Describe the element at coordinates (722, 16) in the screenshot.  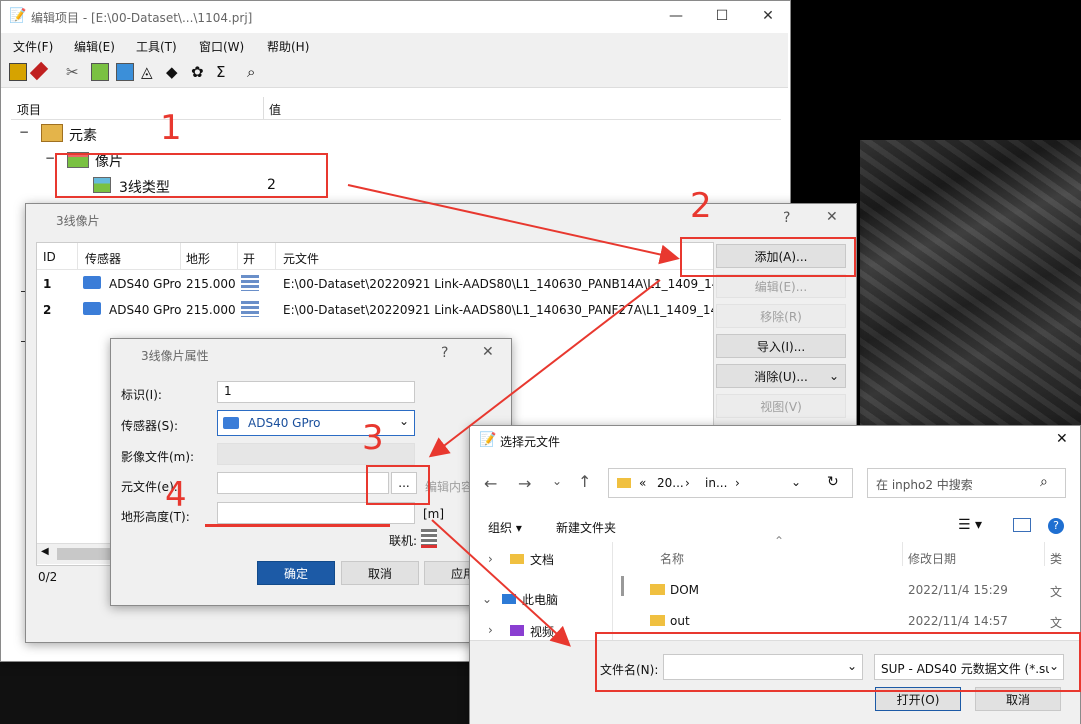
I see `maximize-icon: ☐` at that location.